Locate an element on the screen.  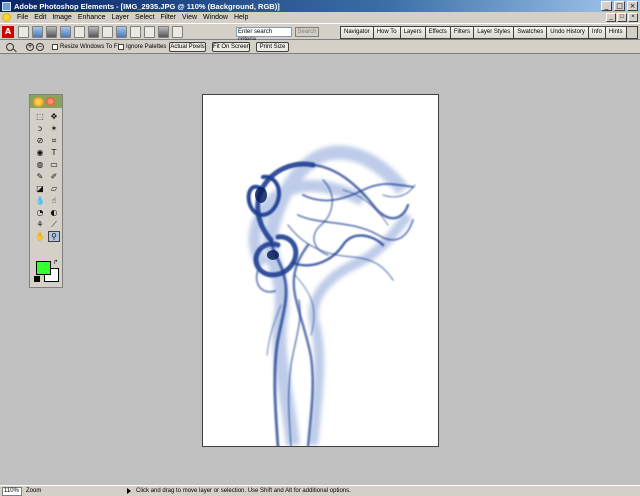
help-icon is located at coordinates (177, 32).